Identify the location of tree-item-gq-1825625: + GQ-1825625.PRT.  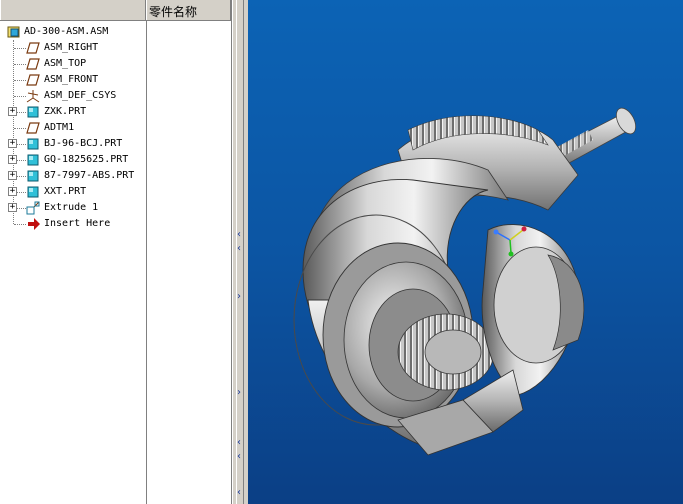
(73, 160).